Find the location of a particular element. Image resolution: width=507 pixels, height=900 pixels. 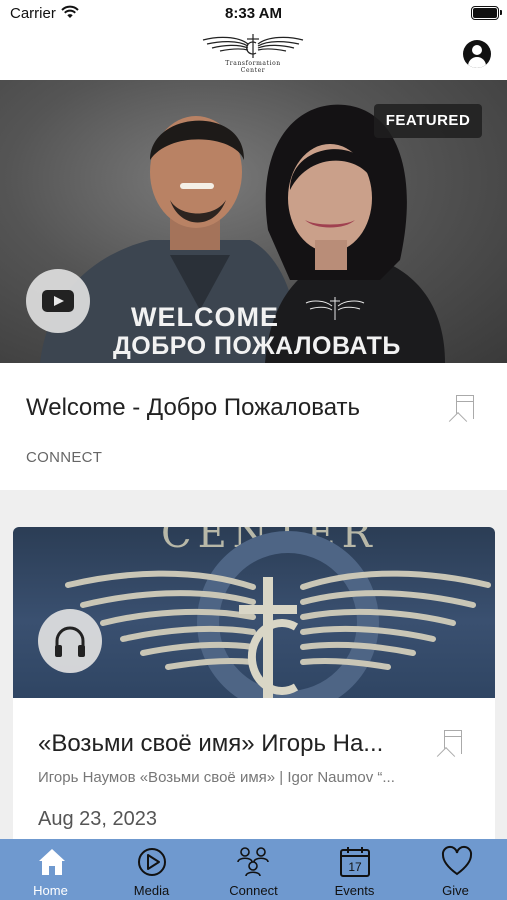

tab-home-label: Home is located at coordinates (50, 890).